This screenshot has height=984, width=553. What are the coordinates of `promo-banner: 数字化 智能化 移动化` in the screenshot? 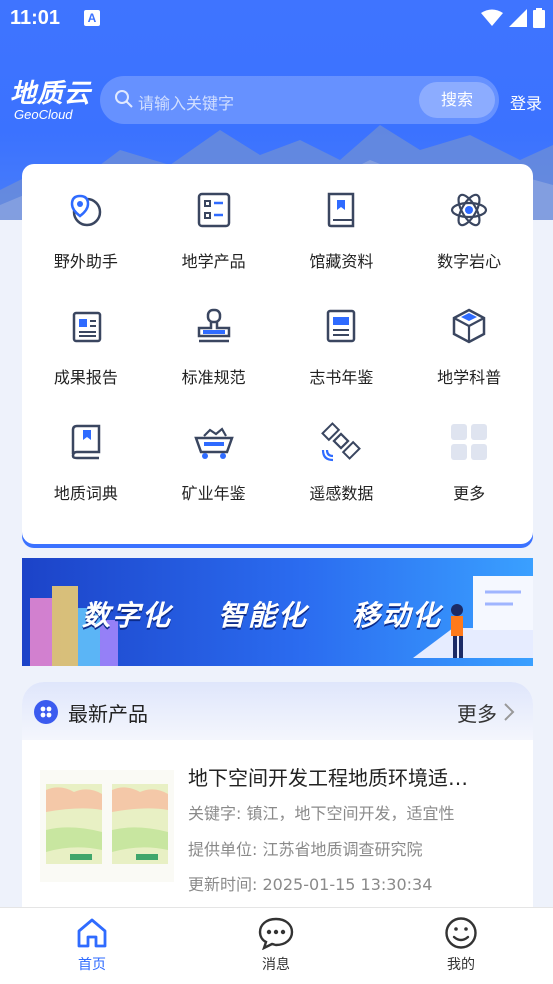 It's located at (277, 612).